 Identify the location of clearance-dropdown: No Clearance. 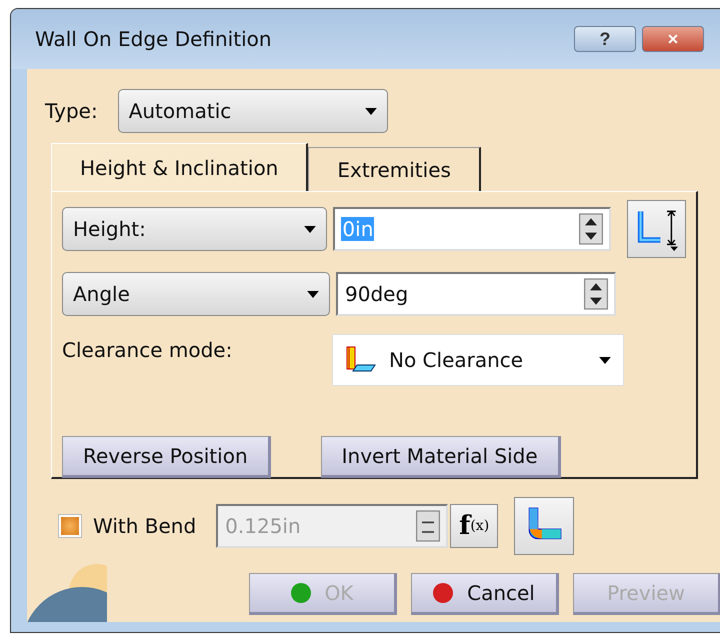
(478, 360).